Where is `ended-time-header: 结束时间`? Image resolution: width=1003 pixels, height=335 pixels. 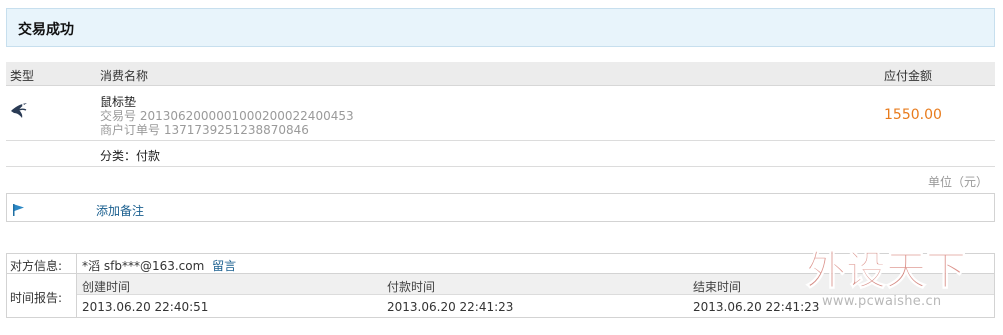
ended-time-header: 结束时间 is located at coordinates (717, 287).